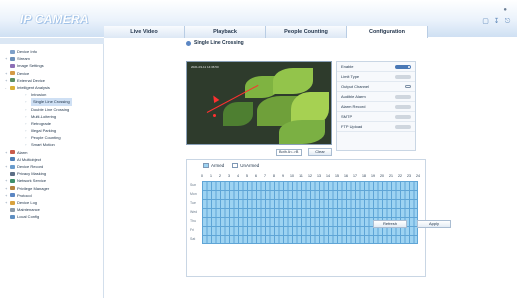 The height and width of the screenshot is (298, 517). I want to click on hour-label: 23, so click(409, 176).